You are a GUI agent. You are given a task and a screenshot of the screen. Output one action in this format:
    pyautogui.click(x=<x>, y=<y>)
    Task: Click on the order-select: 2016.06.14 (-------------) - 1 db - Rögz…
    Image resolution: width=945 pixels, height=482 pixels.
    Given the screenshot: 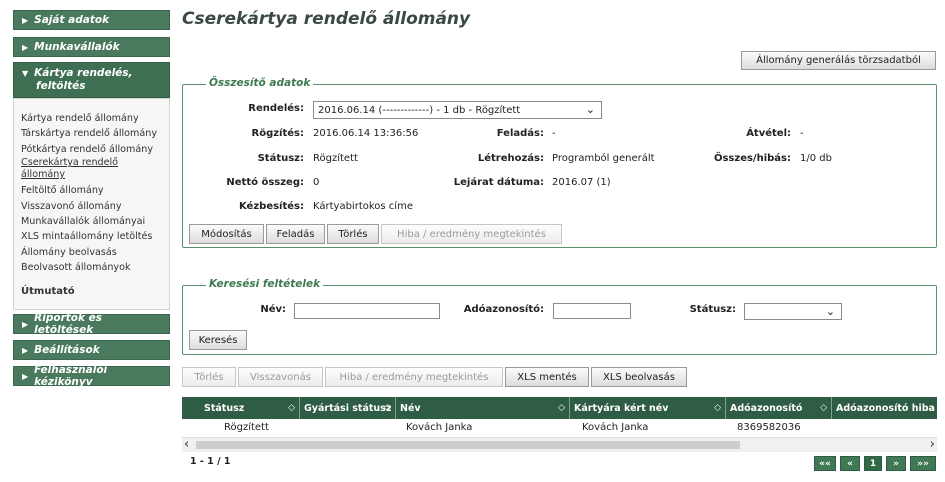 What is the action you would take?
    pyautogui.click(x=457, y=110)
    